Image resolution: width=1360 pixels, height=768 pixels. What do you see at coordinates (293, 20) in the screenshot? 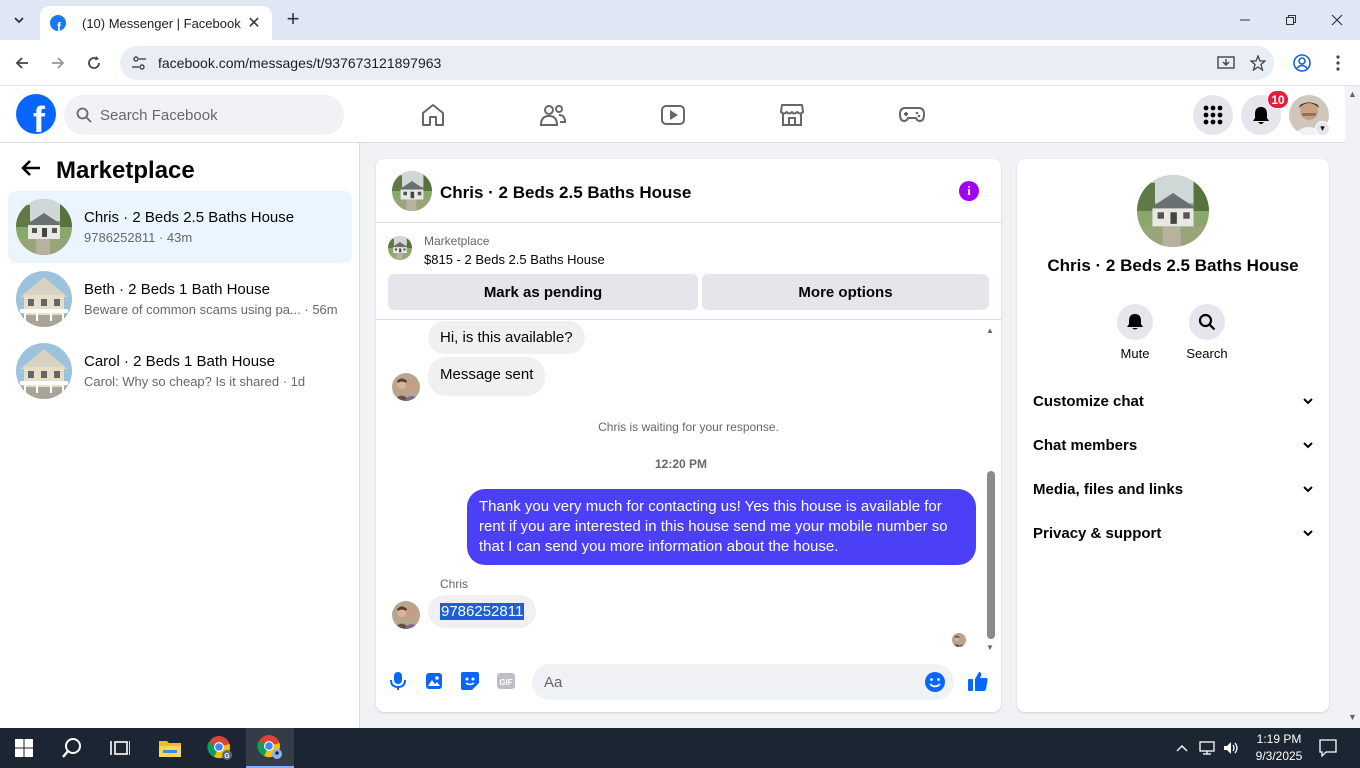
I see `new-tab-button: +` at bounding box center [293, 20].